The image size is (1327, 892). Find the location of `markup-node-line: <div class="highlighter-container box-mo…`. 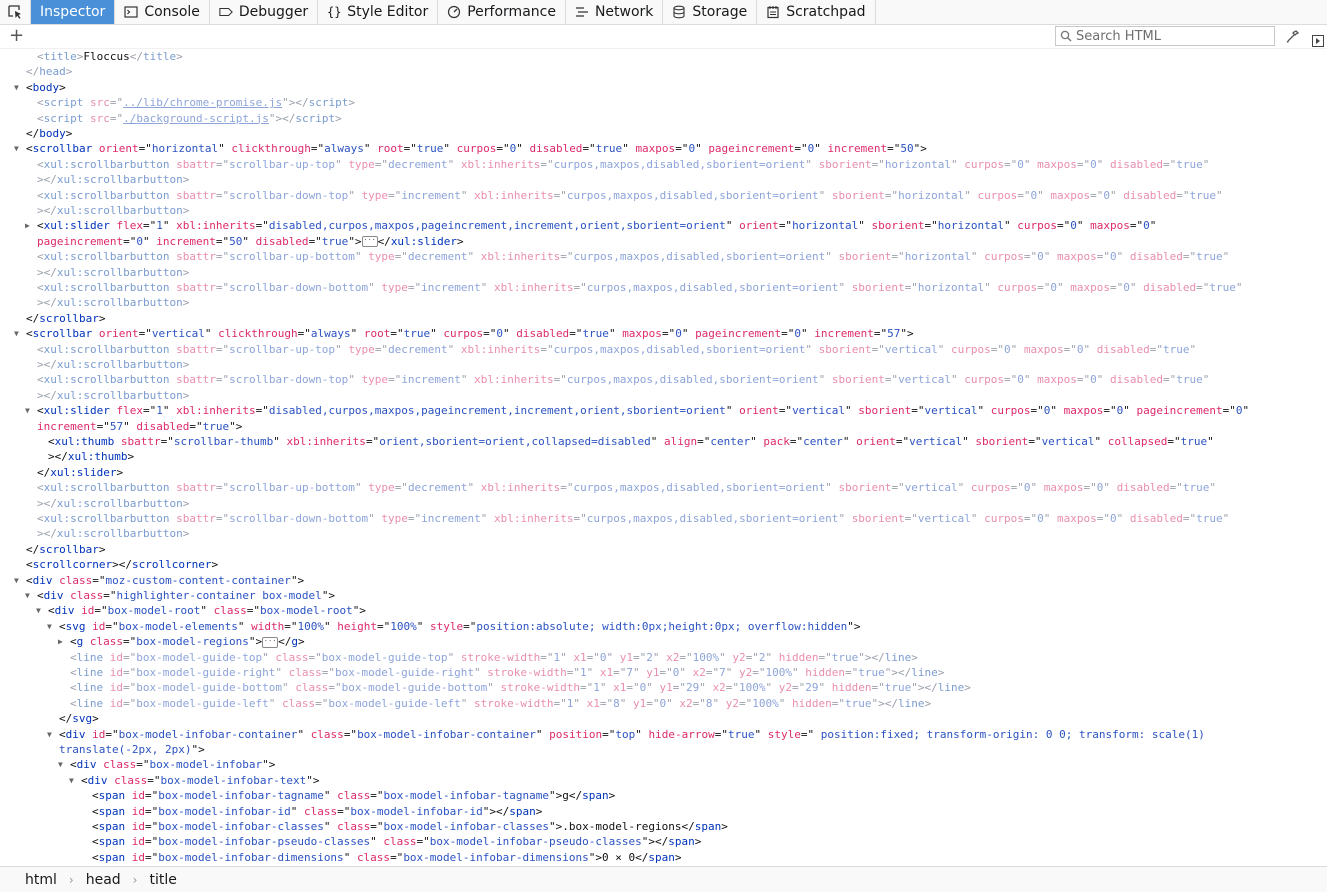

markup-node-line: <div class="highlighter-container box-mo… is located at coordinates (186, 595).